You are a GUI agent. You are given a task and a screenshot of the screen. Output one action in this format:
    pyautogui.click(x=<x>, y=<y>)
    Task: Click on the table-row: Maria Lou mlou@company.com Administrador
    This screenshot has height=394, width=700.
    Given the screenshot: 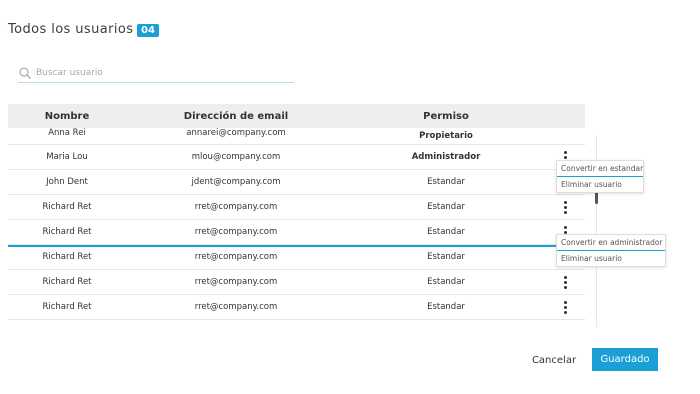 What is the action you would take?
    pyautogui.click(x=296, y=157)
    